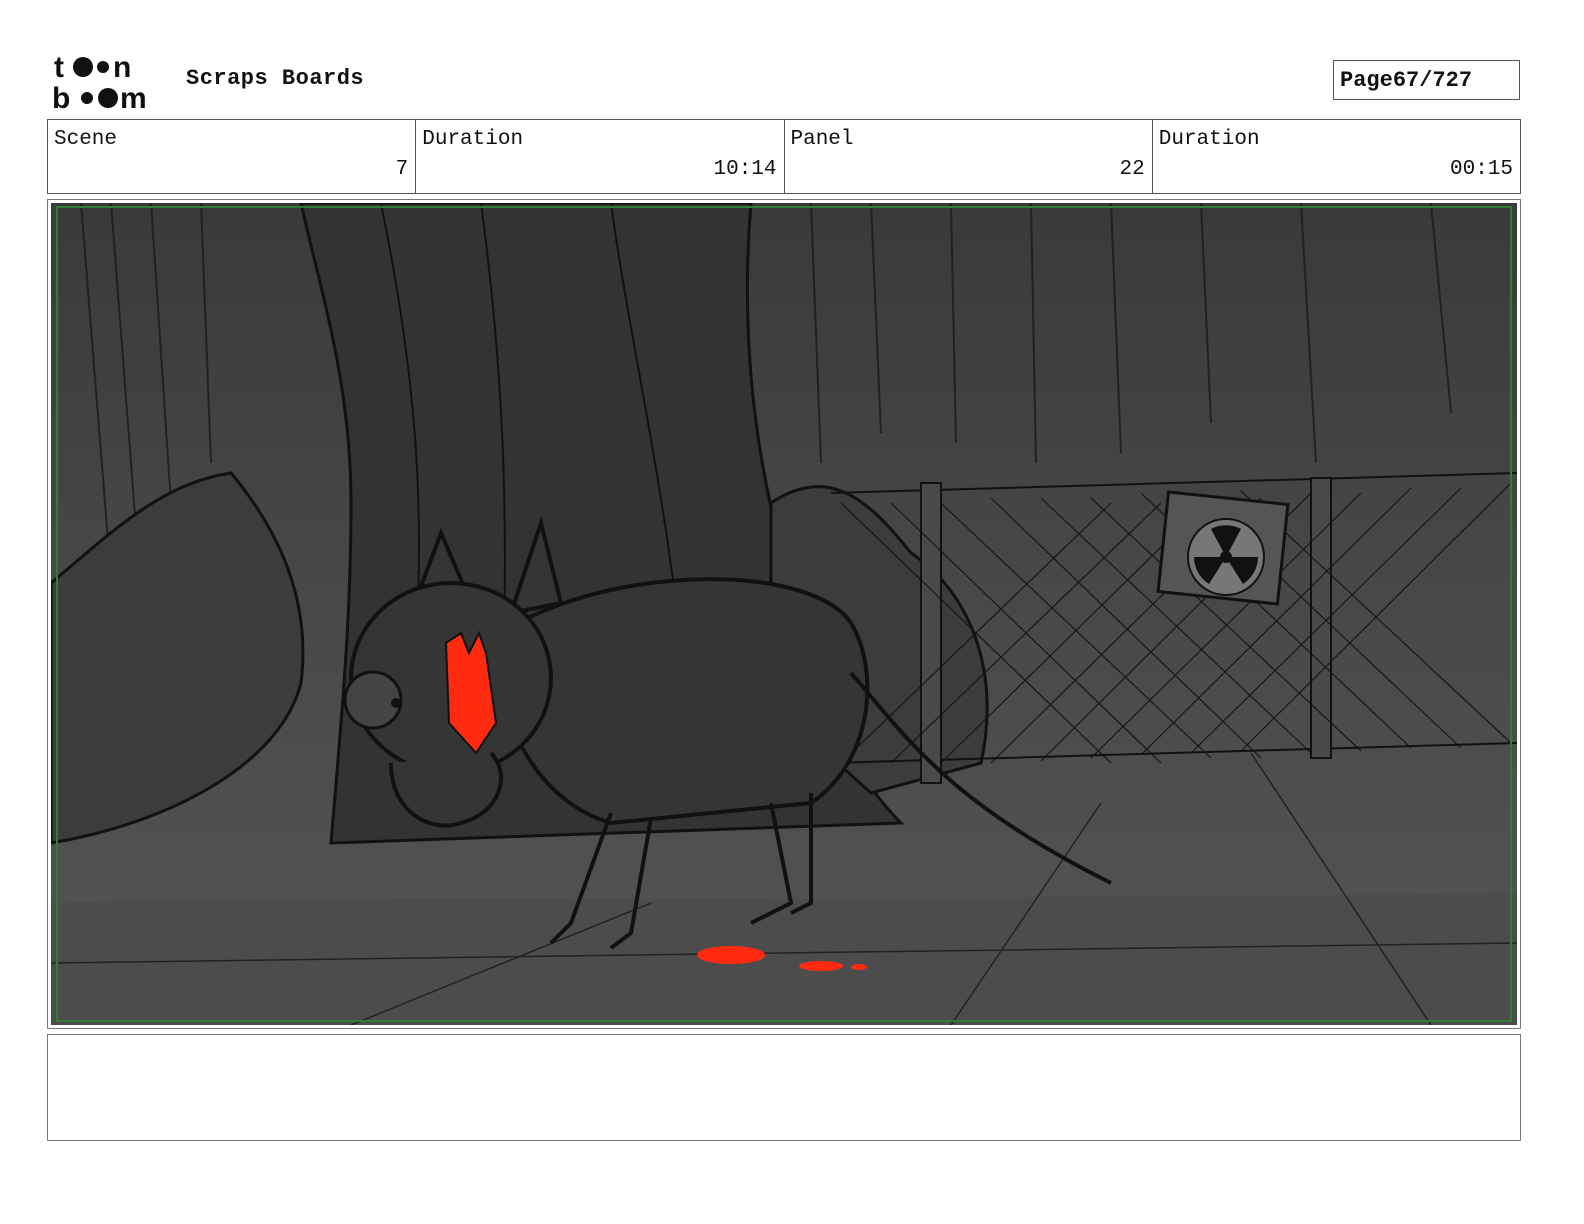 The height and width of the screenshot is (1224, 1584). What do you see at coordinates (122, 67) in the screenshot?
I see `svg-text: n` at bounding box center [122, 67].